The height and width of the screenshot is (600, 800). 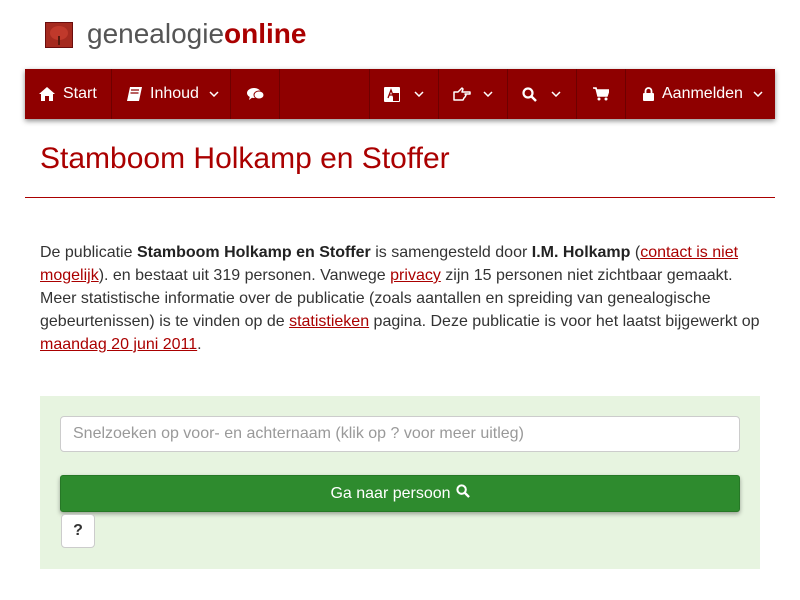 I want to click on hand-point-icon, so click(x=462, y=94).